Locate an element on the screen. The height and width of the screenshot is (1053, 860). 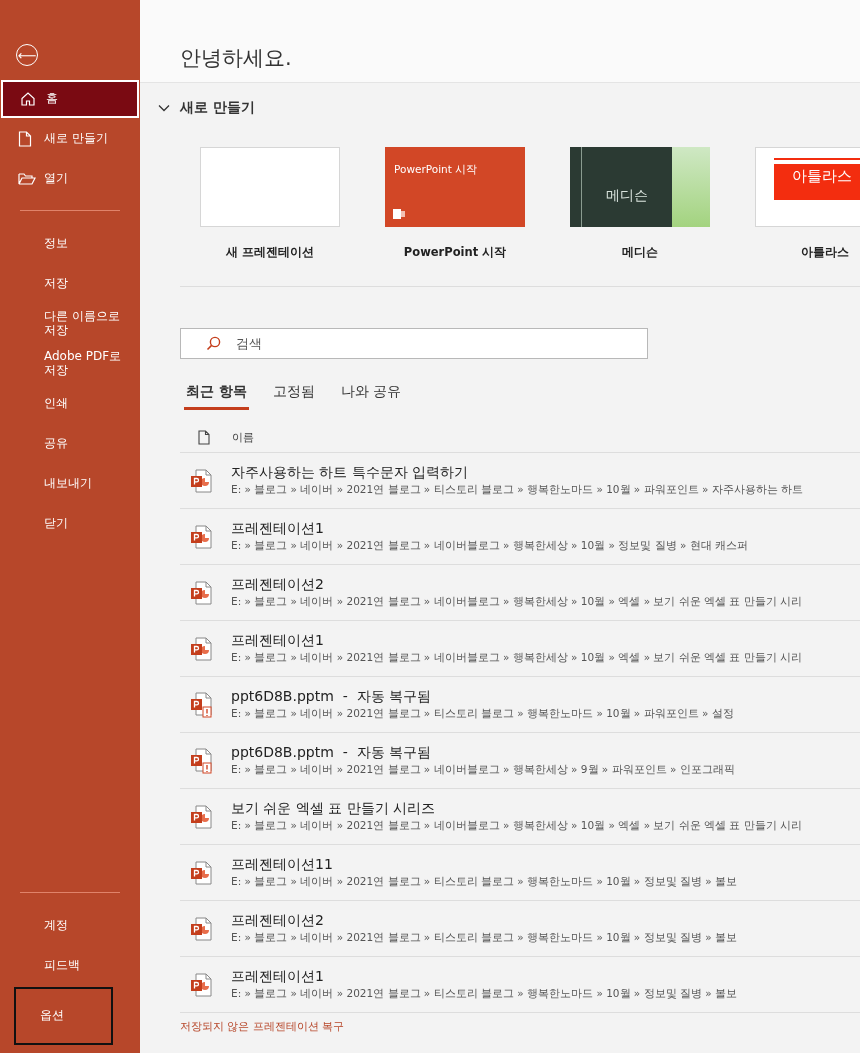
chevron-icon is located at coordinates (164, 108).